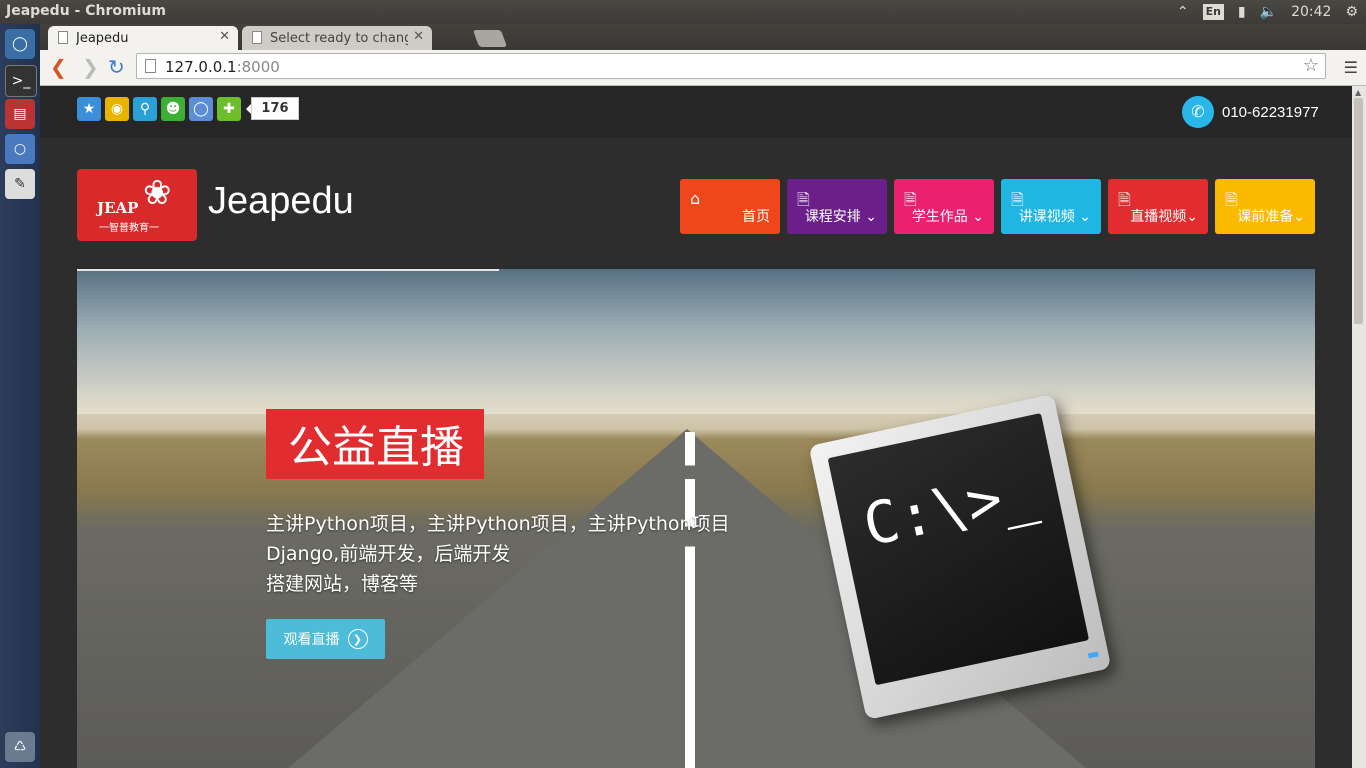 The image size is (1366, 768). I want to click on logo-subtext: 一智普教育一, so click(129, 228).